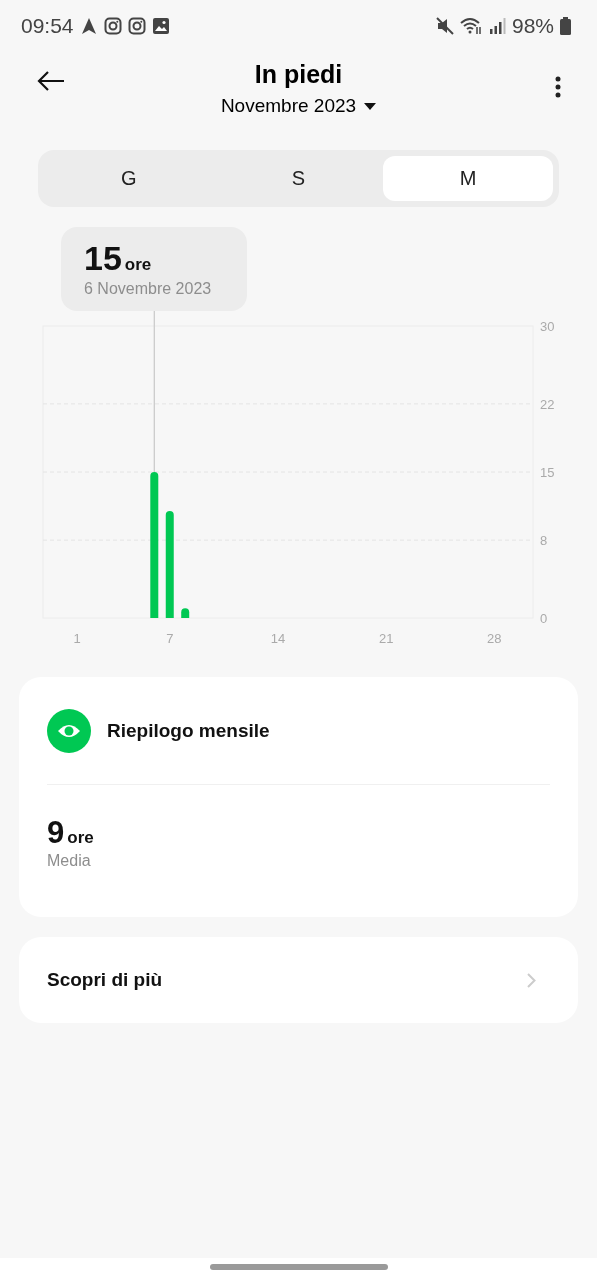 This screenshot has width=597, height=1280. Describe the element at coordinates (531, 980) in the screenshot. I see `chevron-right-icon` at that location.